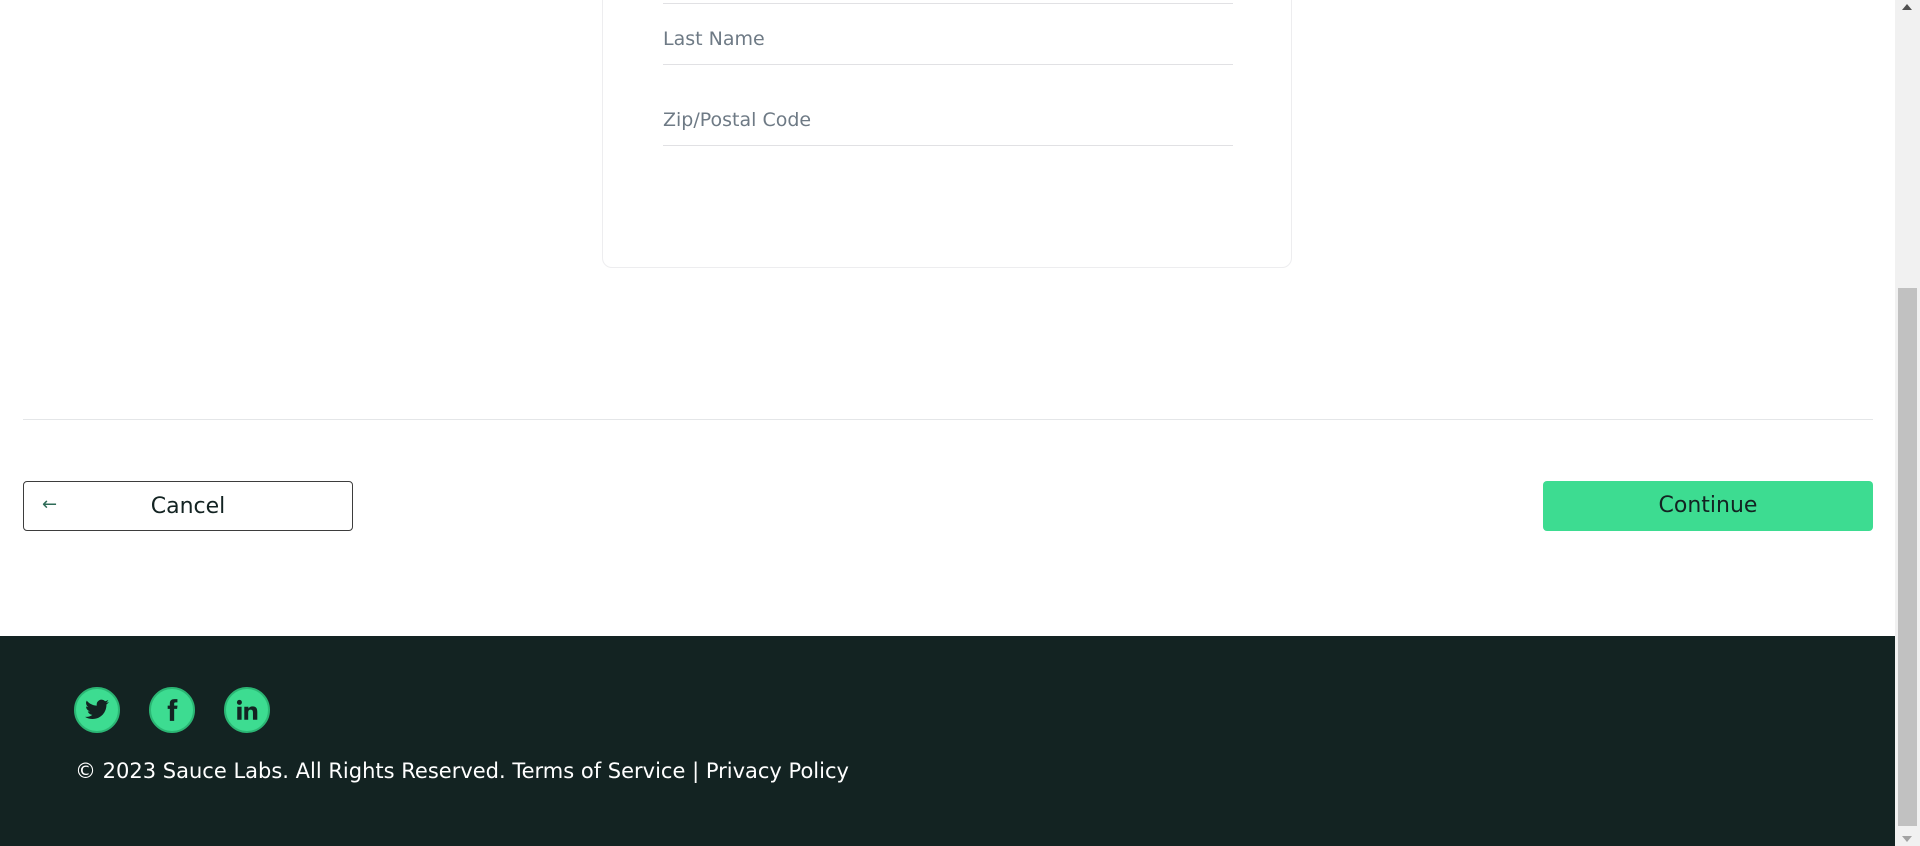  I want to click on facebook-icon, so click(172, 710).